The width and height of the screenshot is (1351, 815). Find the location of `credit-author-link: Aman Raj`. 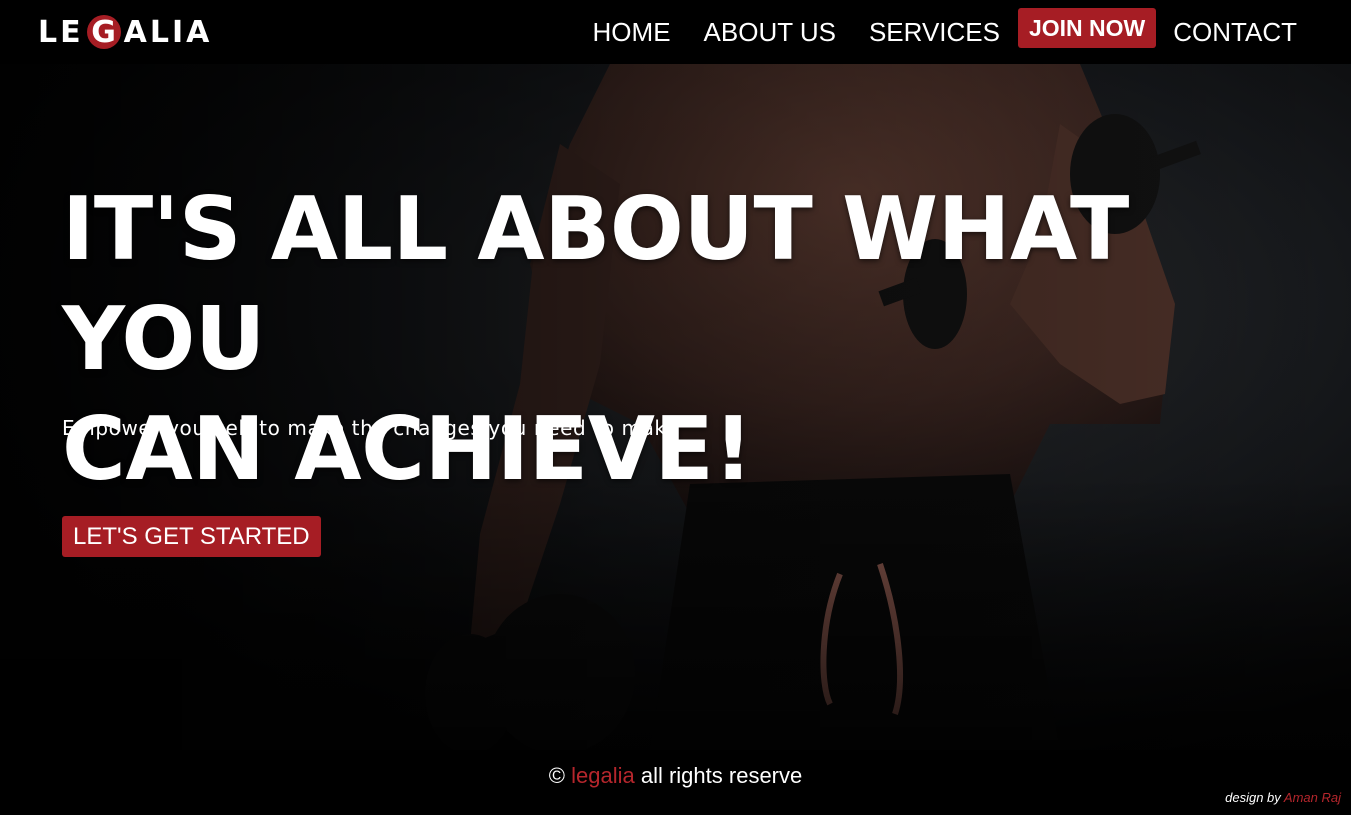

credit-author-link: Aman Raj is located at coordinates (1312, 797).